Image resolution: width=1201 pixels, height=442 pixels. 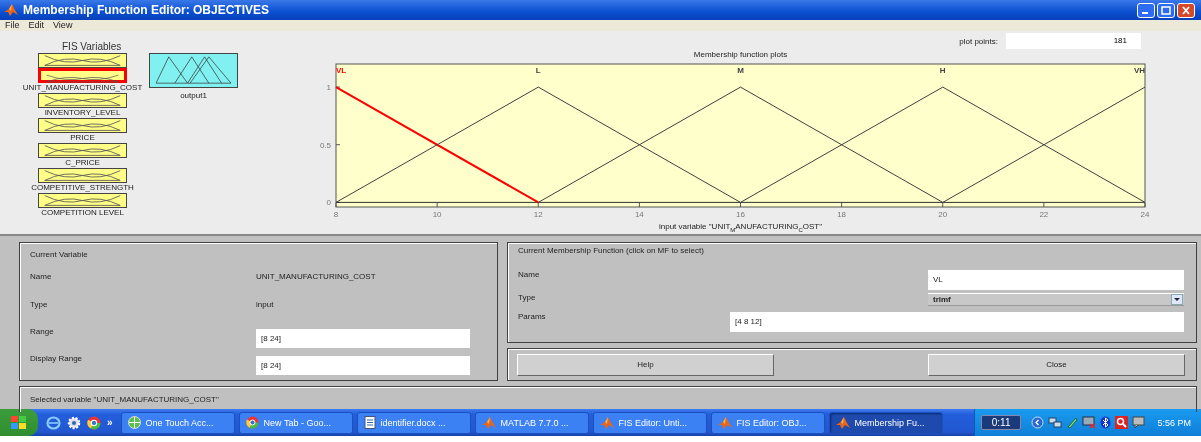 What do you see at coordinates (82, 163) in the screenshot?
I see `variable-label: C_PRICE` at bounding box center [82, 163].